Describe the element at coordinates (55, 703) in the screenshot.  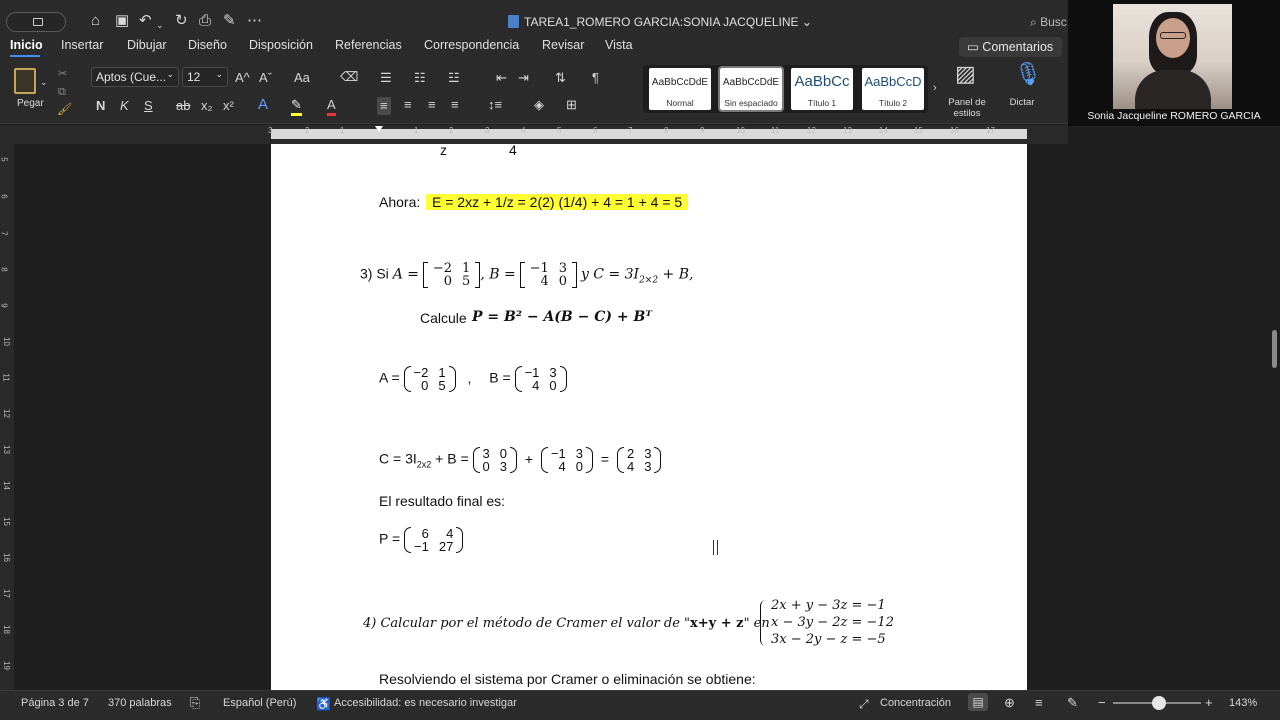
I see `page-count: Página 3 de 7` at that location.